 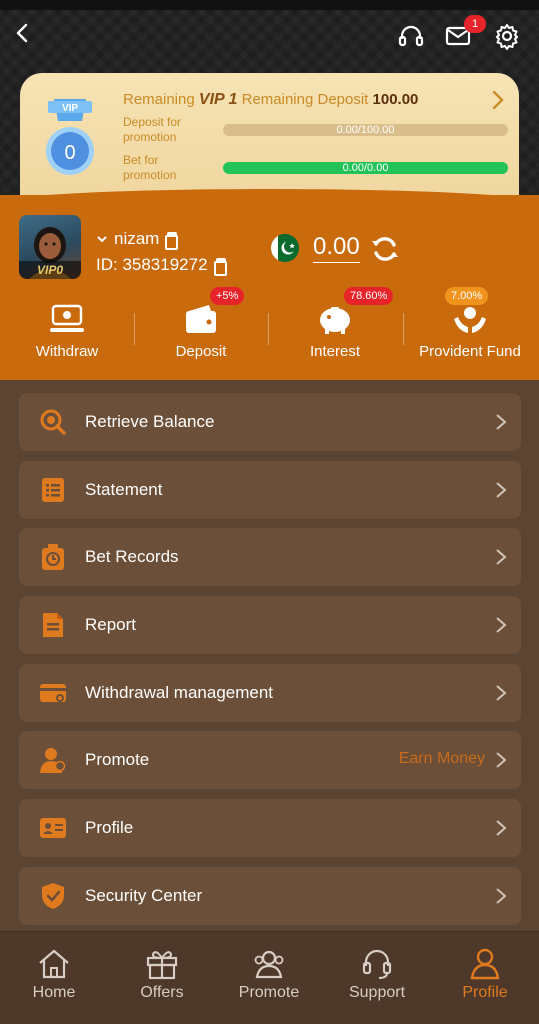 I want to click on nav-promote: Promote, so click(x=269, y=978).